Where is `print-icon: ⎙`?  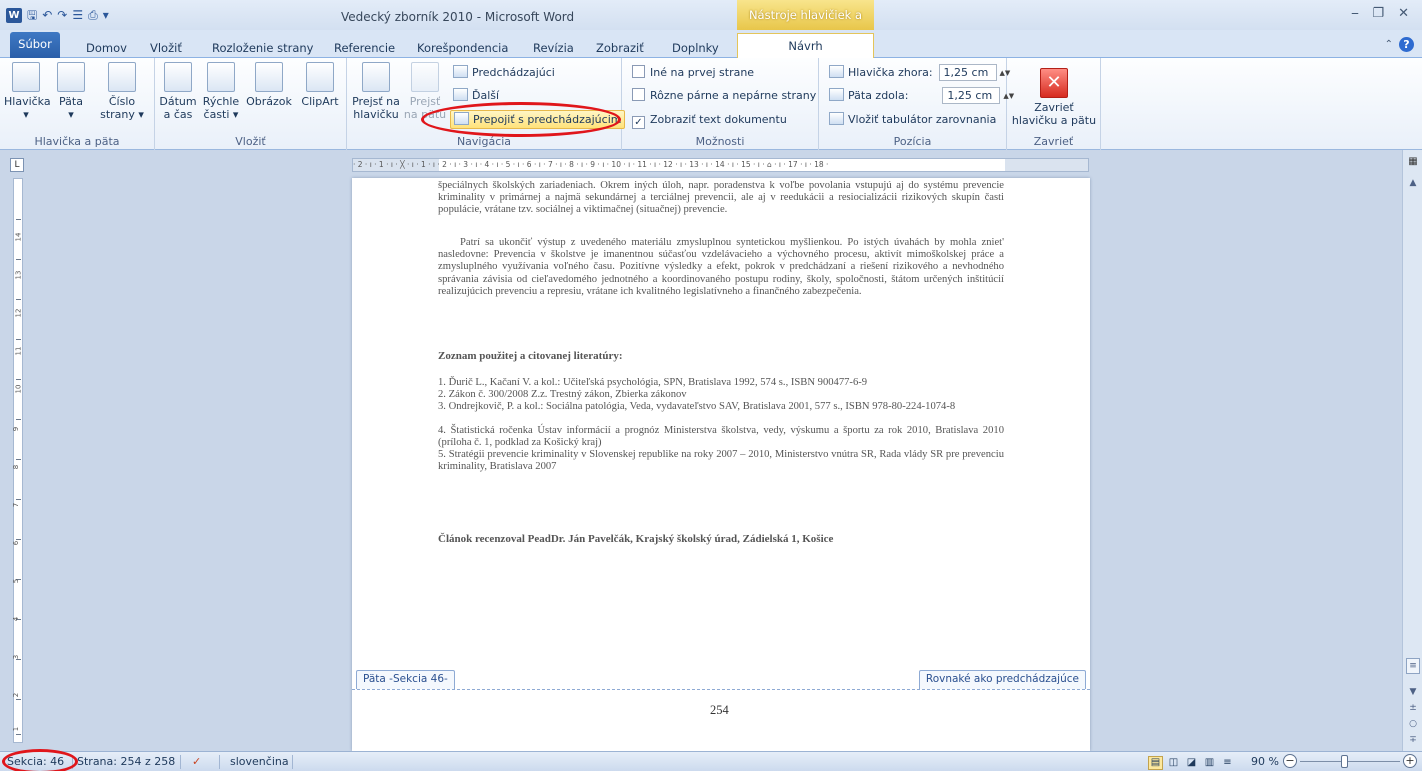
print-icon: ⎙ is located at coordinates (93, 15).